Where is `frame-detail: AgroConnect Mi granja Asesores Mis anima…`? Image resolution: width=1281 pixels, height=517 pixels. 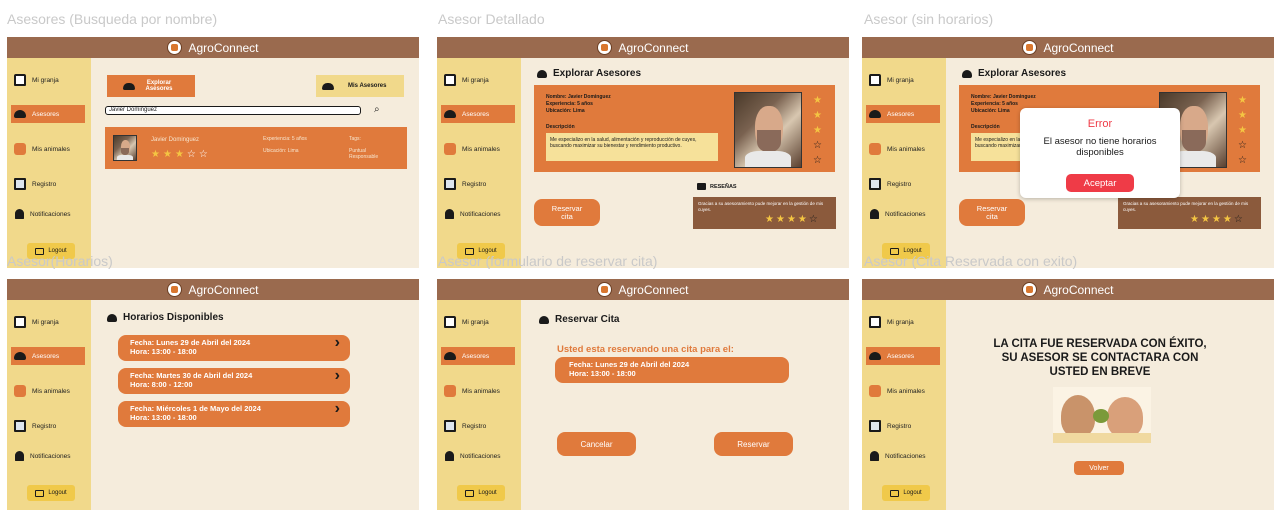 frame-detail: AgroConnect Mi granja Asesores Mis anima… is located at coordinates (643, 152).